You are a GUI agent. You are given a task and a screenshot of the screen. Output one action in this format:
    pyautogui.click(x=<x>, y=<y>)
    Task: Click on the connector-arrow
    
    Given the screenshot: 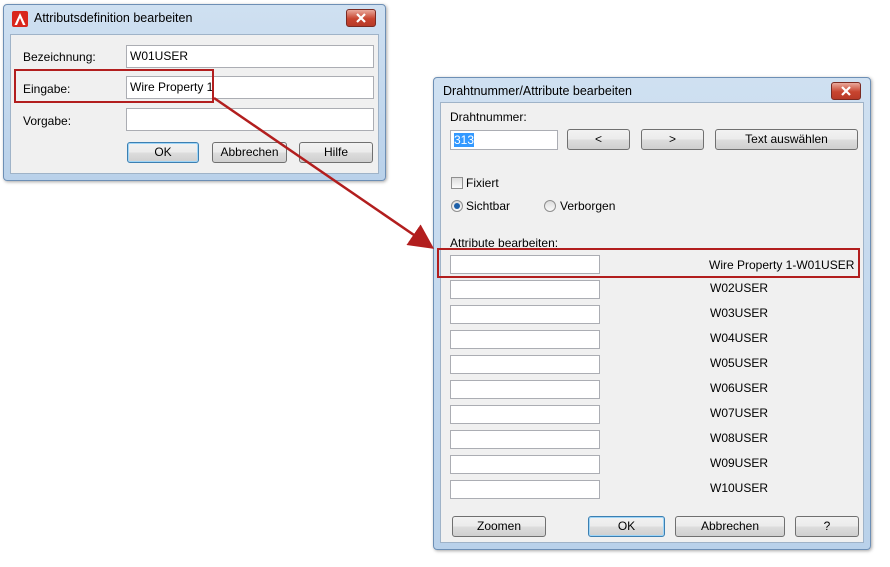 What is the action you would take?
    pyautogui.click(x=324, y=172)
    